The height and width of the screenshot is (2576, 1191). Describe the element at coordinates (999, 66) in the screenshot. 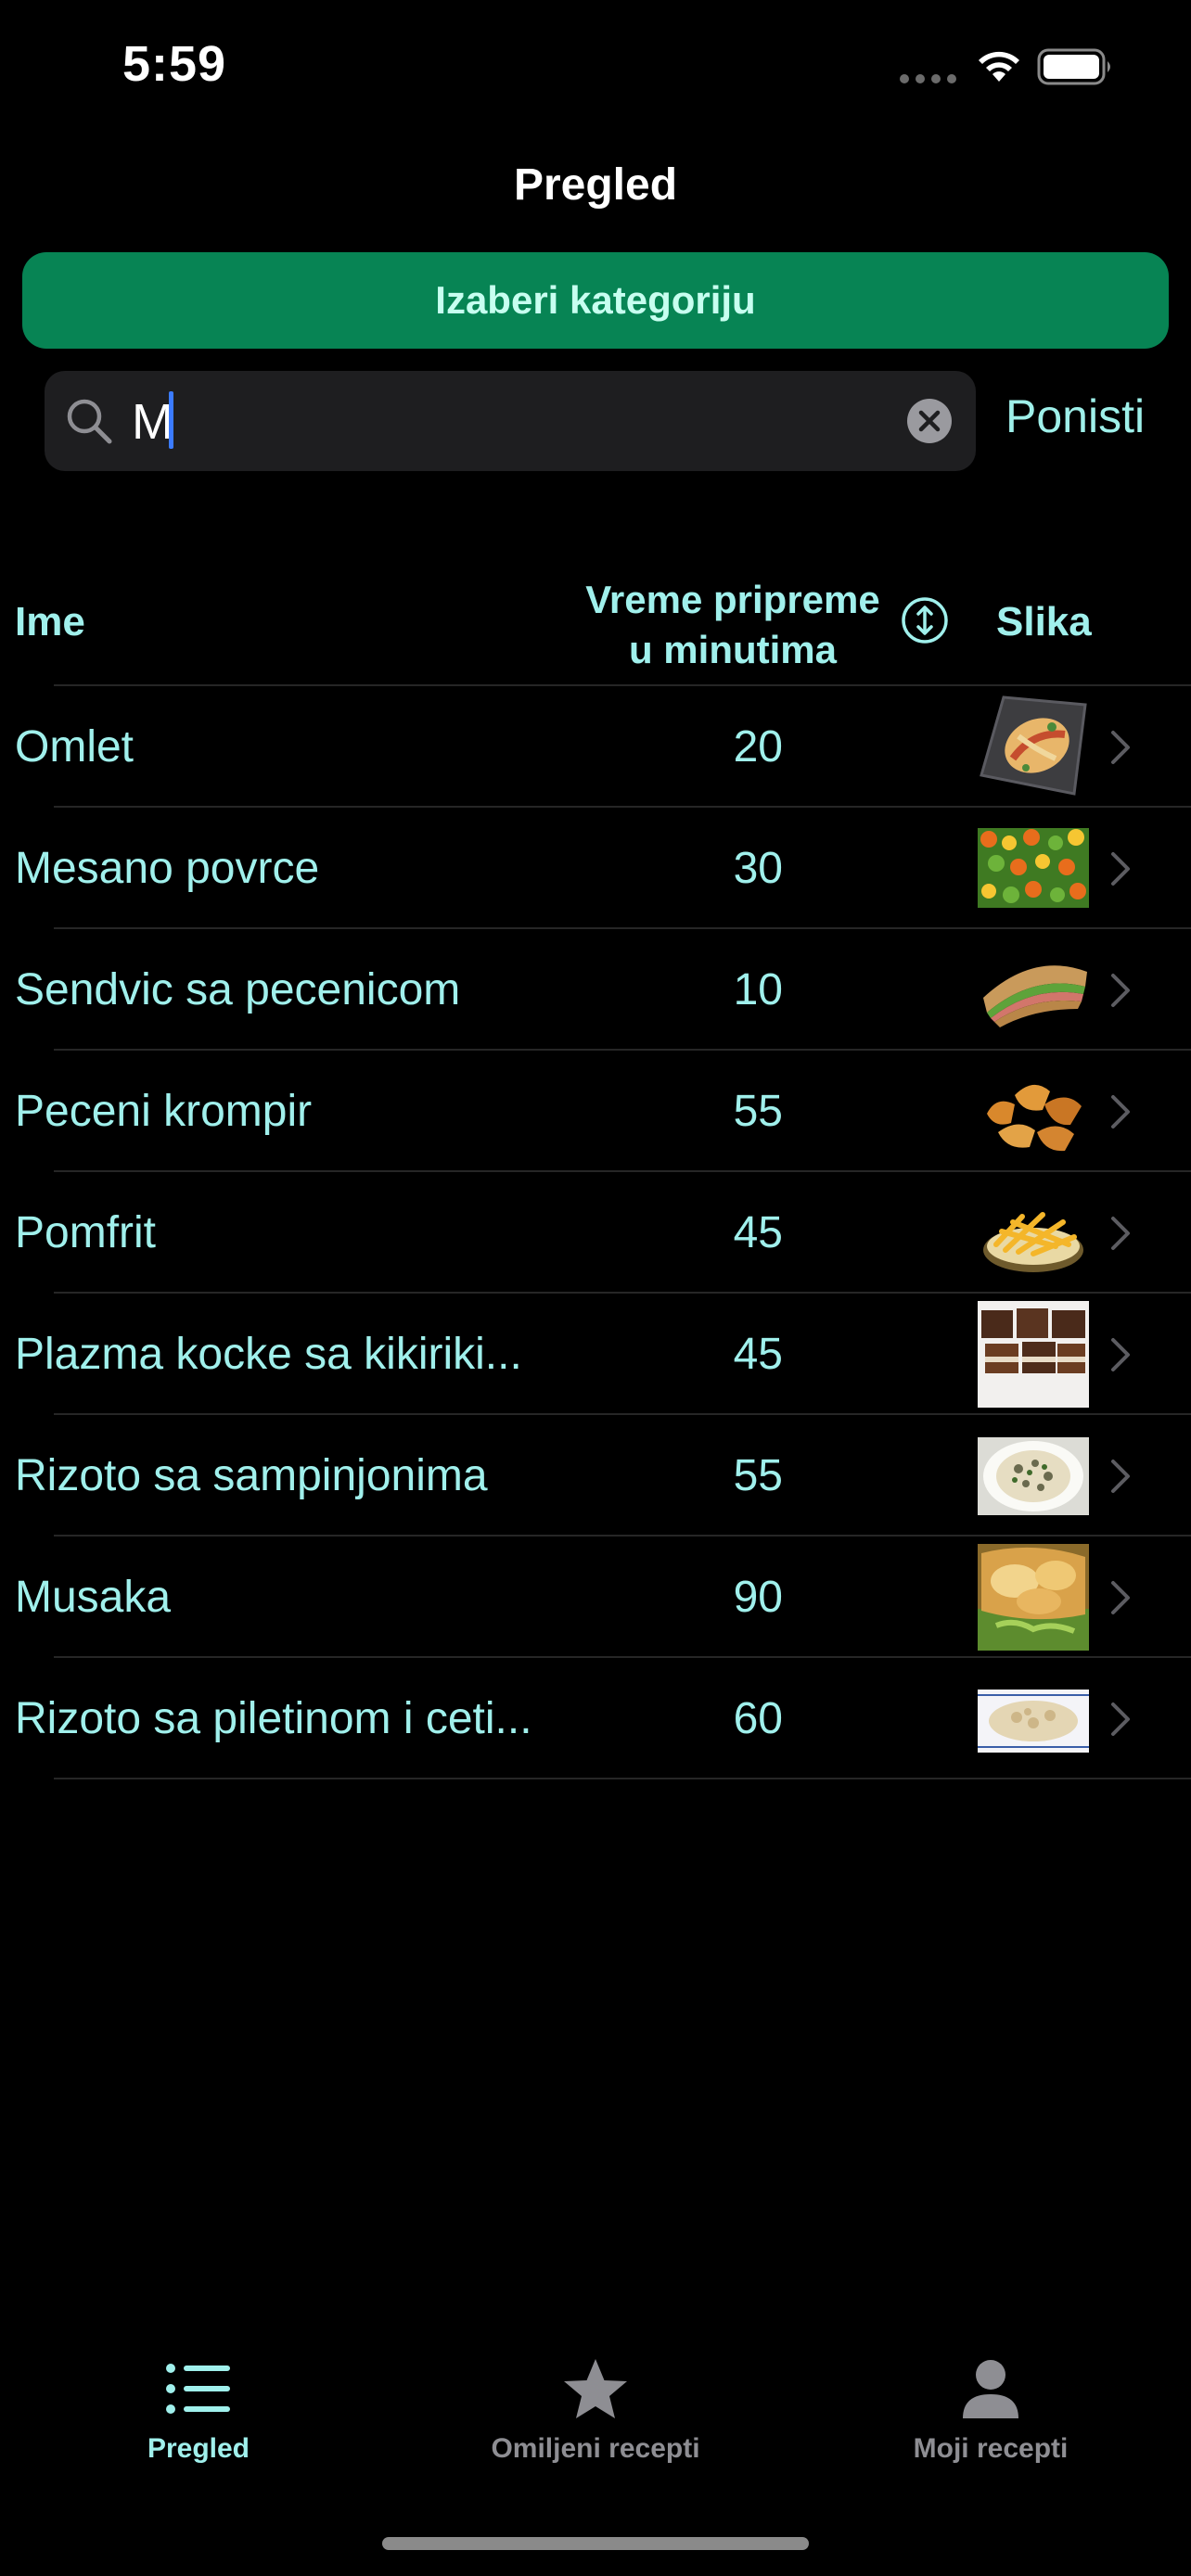

I see `wifi-icon` at that location.